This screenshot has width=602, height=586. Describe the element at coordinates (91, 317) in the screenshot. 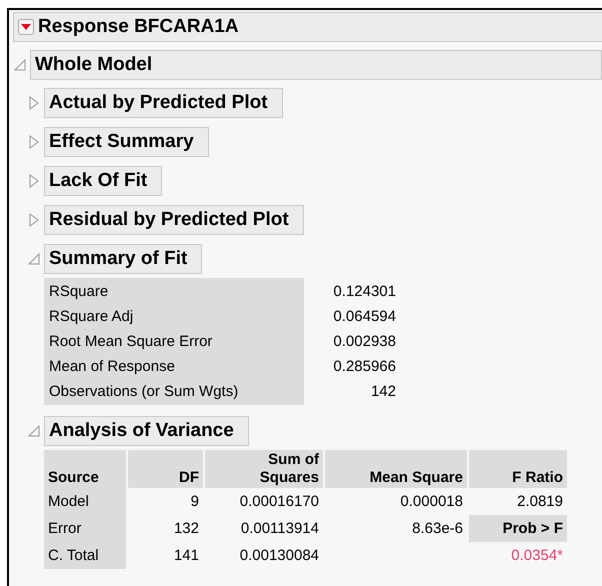

I see `stat-label: RSquare Adj` at that location.